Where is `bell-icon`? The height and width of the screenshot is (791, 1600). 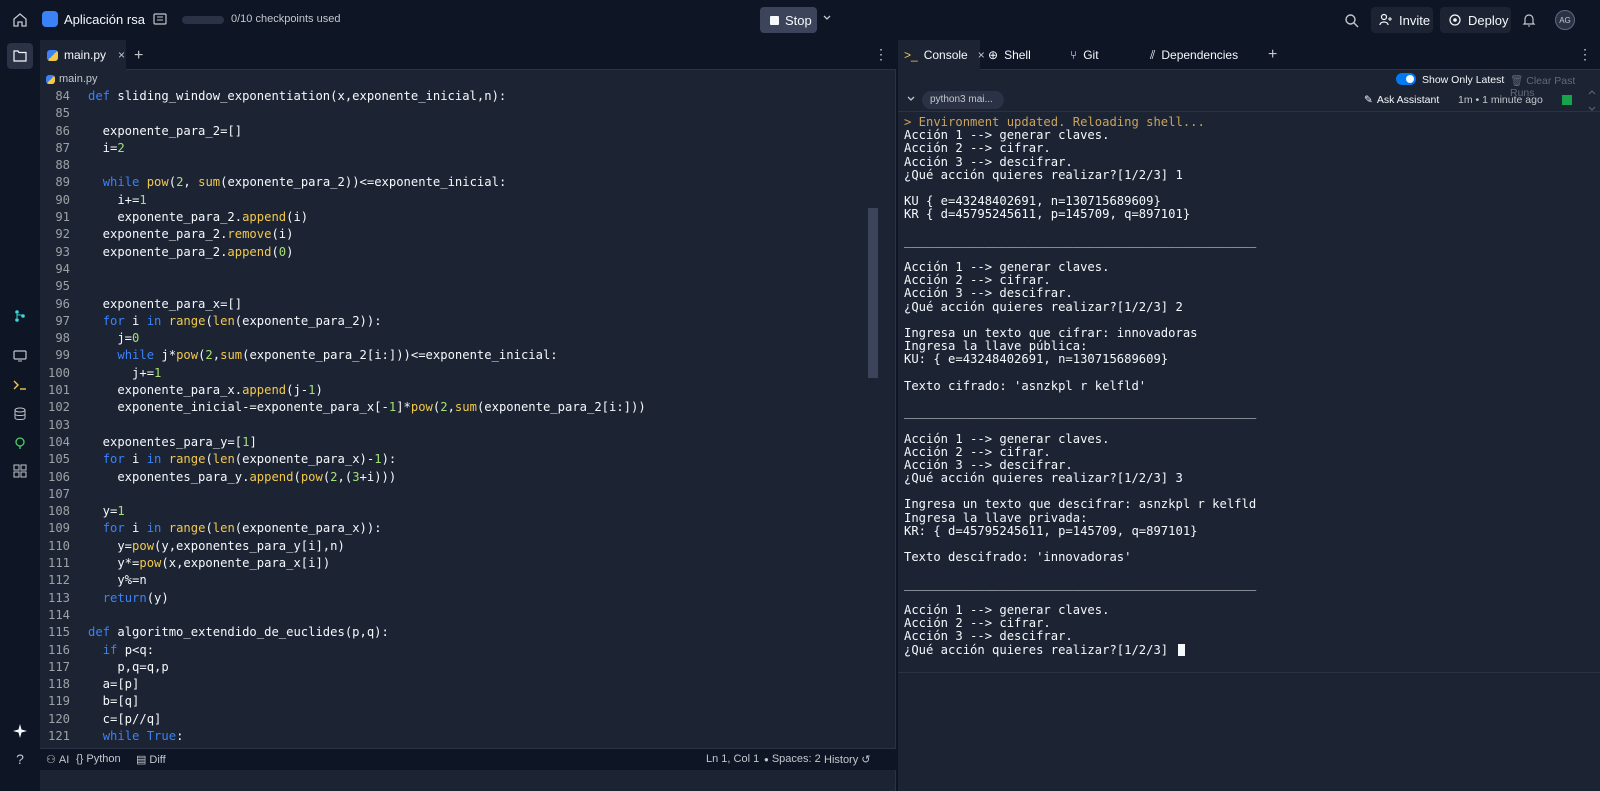 bell-icon is located at coordinates (1529, 20).